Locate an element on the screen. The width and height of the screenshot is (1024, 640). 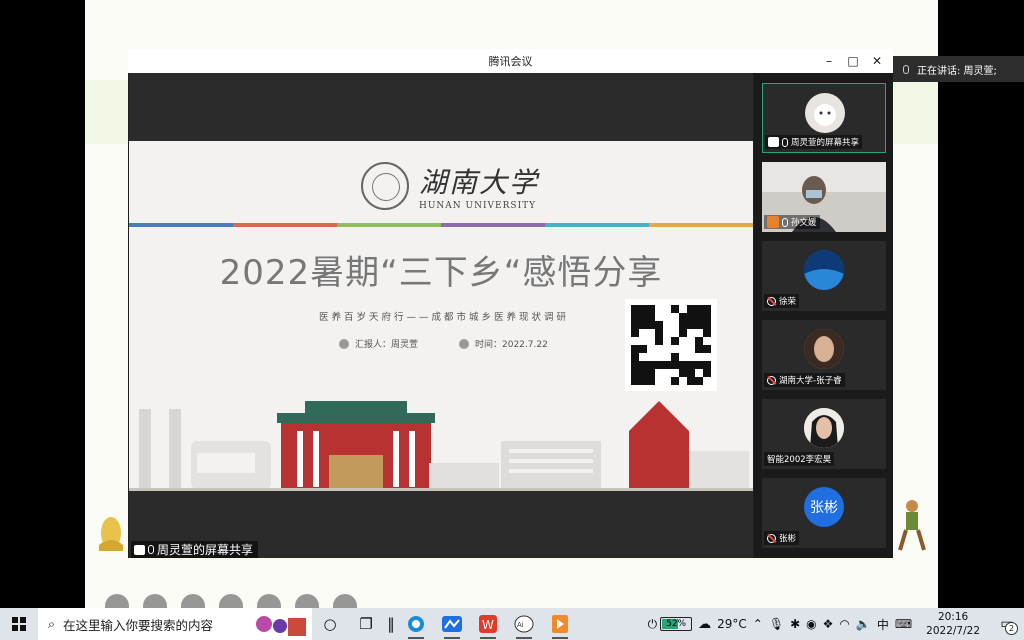
wechat-tray-icon: ❖ is located at coordinates (828, 624).